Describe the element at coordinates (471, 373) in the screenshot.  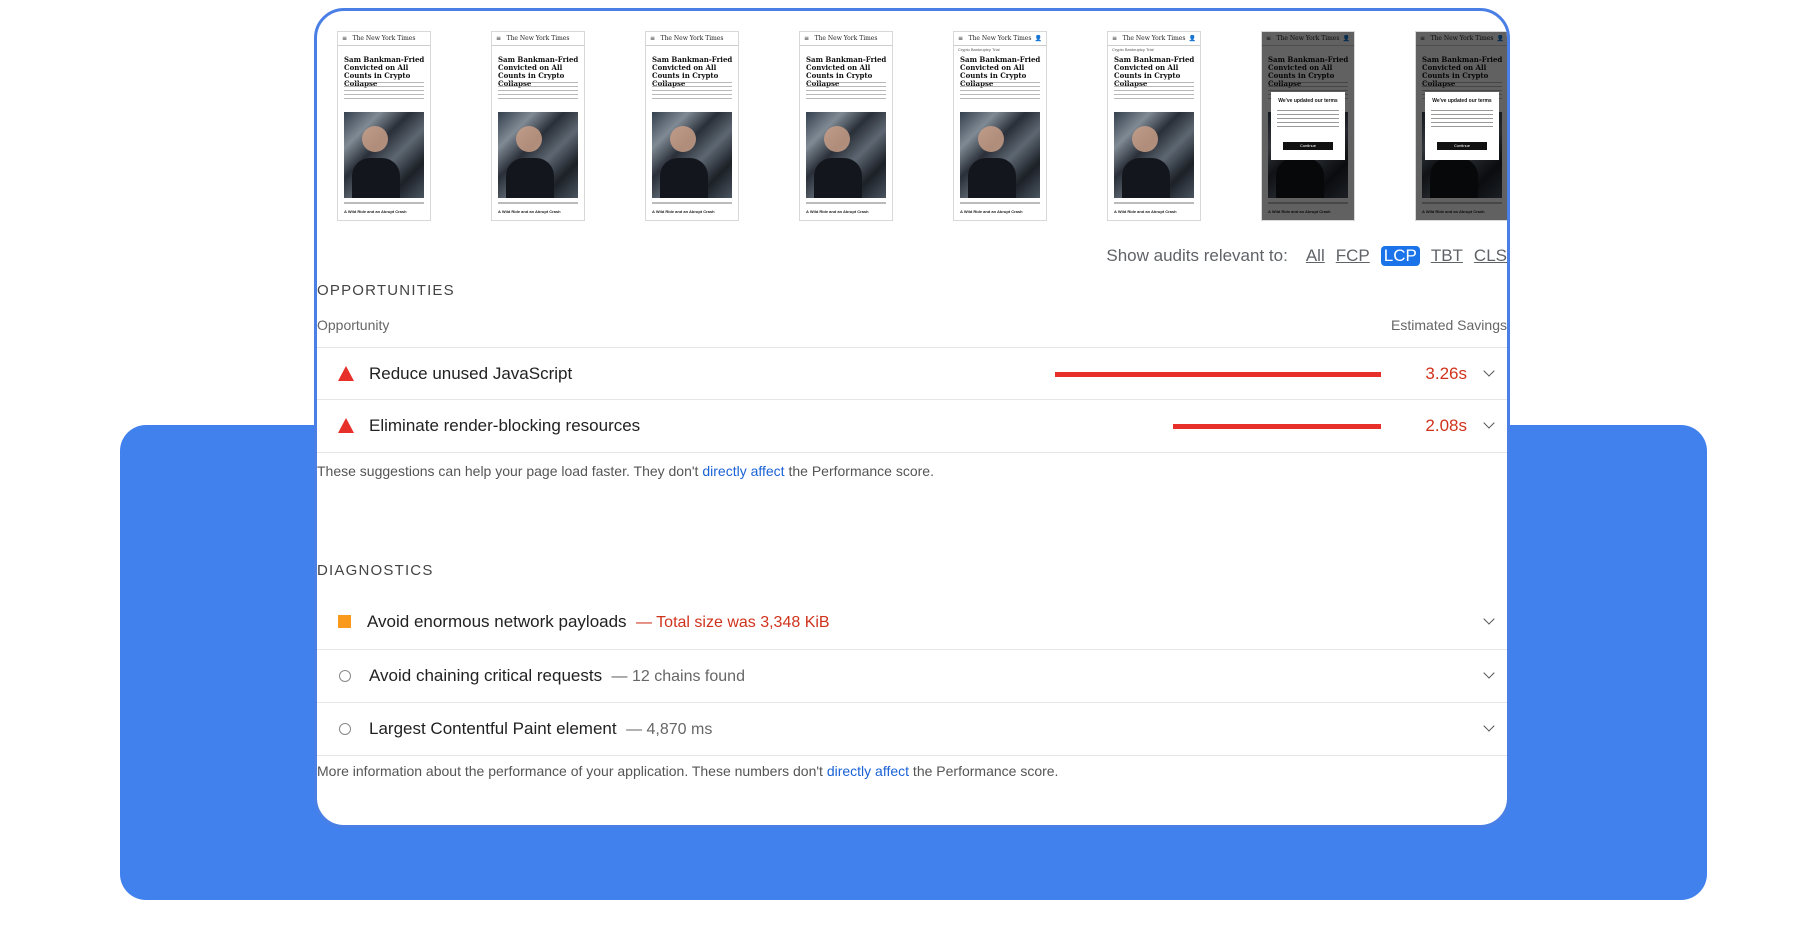
I see `audit-title: Reduce unused JavaScript` at that location.